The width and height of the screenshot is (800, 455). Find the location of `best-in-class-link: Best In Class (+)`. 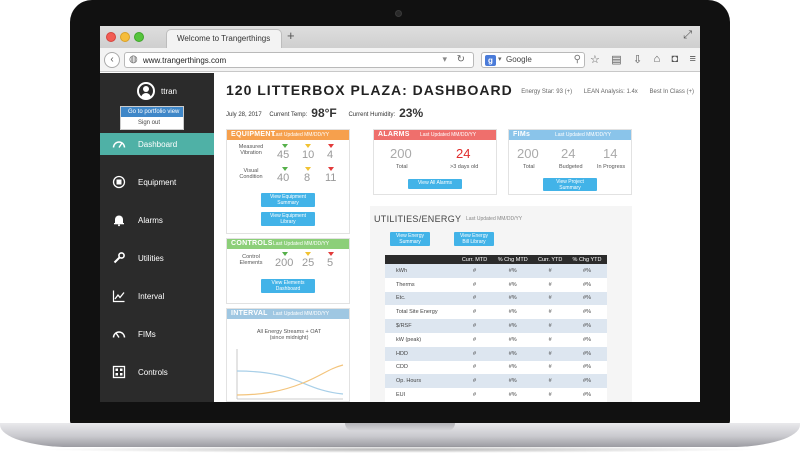

best-in-class-link: Best In Class (+) is located at coordinates (671, 92).